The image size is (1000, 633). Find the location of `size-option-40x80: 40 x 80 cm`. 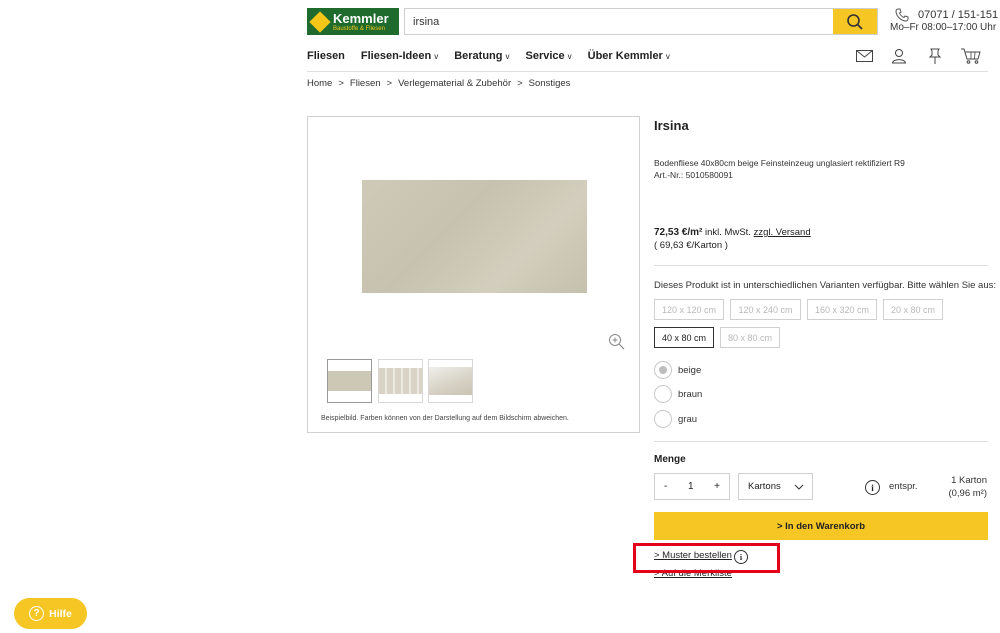

size-option-40x80: 40 x 80 cm is located at coordinates (684, 337).